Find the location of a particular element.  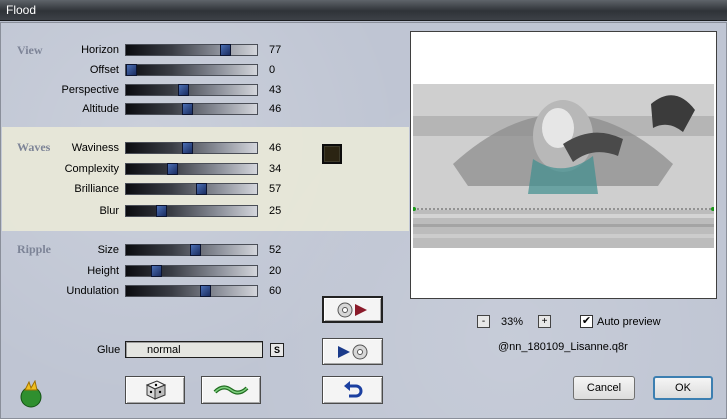

height-thumb is located at coordinates (156, 271).